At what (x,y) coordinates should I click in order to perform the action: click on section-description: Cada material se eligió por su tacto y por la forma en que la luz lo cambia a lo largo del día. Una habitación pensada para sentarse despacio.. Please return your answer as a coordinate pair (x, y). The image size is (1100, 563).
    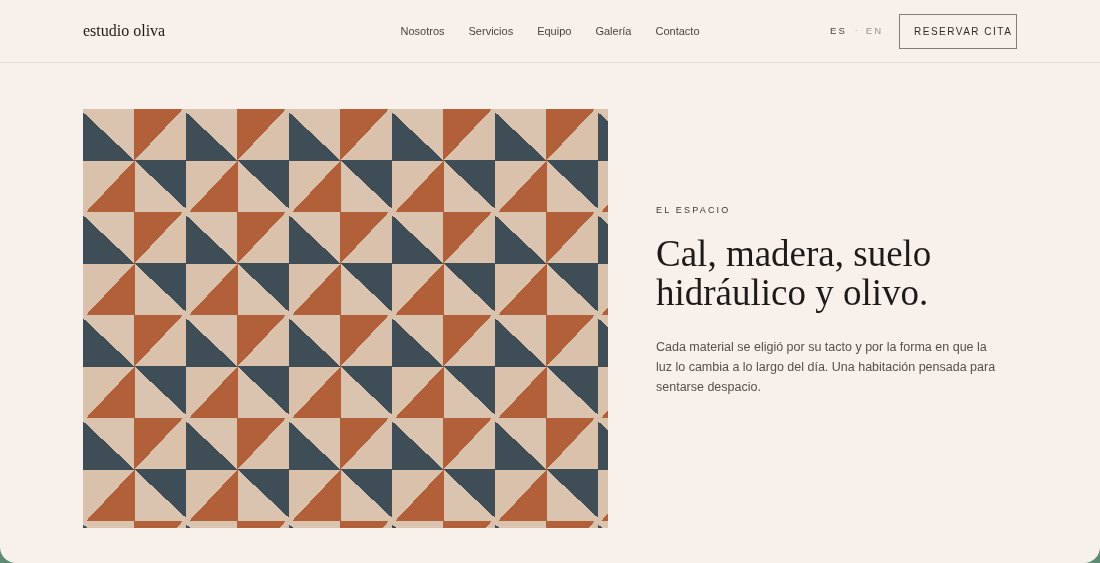
    Looking at the image, I should click on (826, 367).